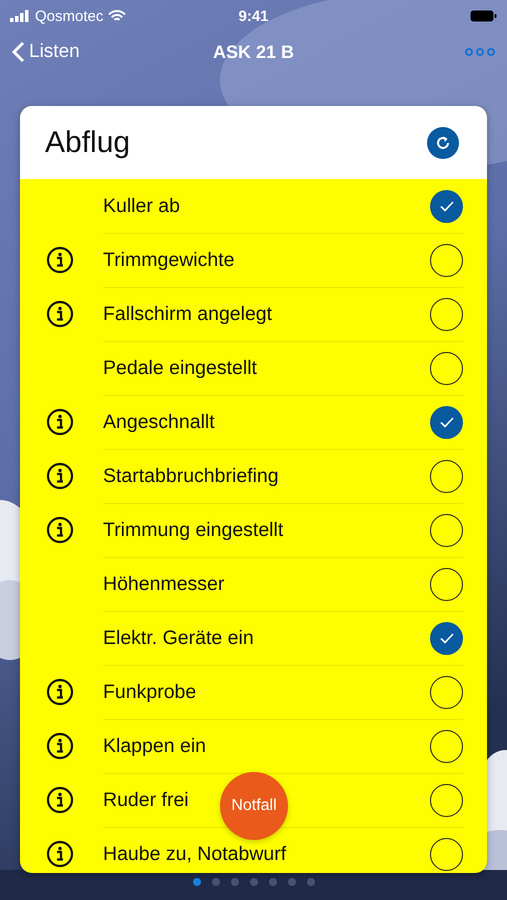 This screenshot has width=507, height=900. I want to click on chevron-left-icon, so click(18, 52).